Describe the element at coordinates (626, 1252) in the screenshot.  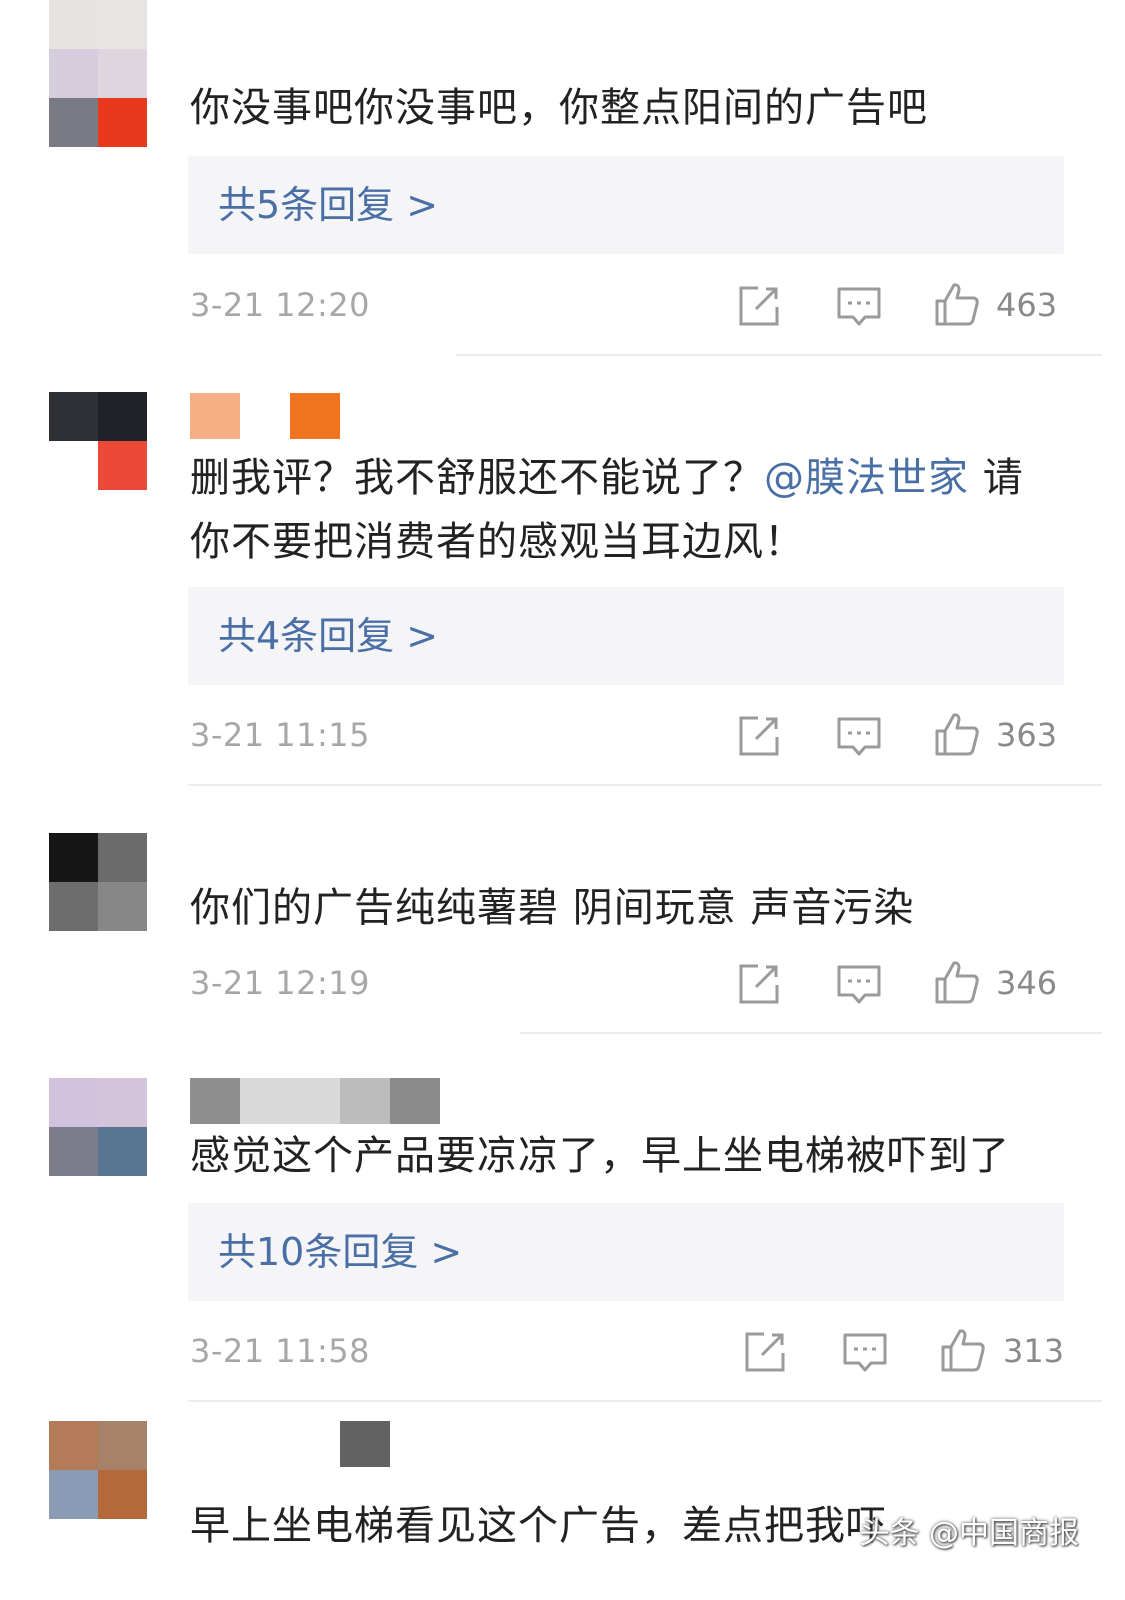
I see `reply-count-button: 共10条回复 >` at that location.